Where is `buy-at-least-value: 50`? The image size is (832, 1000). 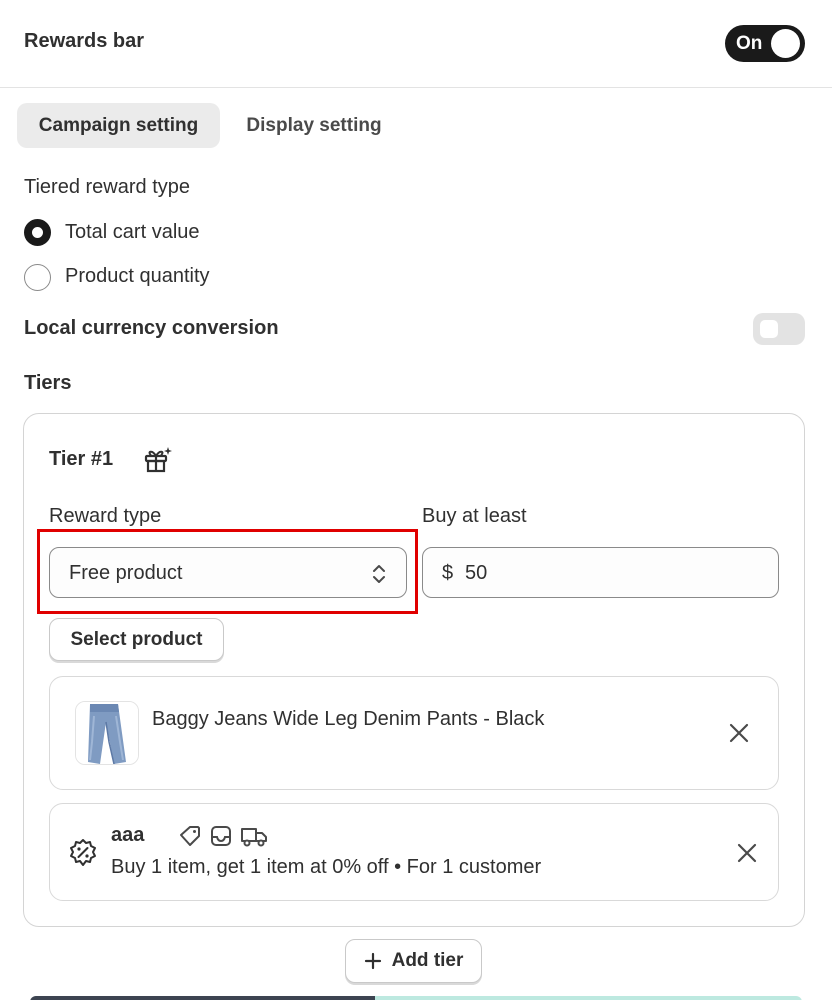
buy-at-least-value: 50 is located at coordinates (476, 573).